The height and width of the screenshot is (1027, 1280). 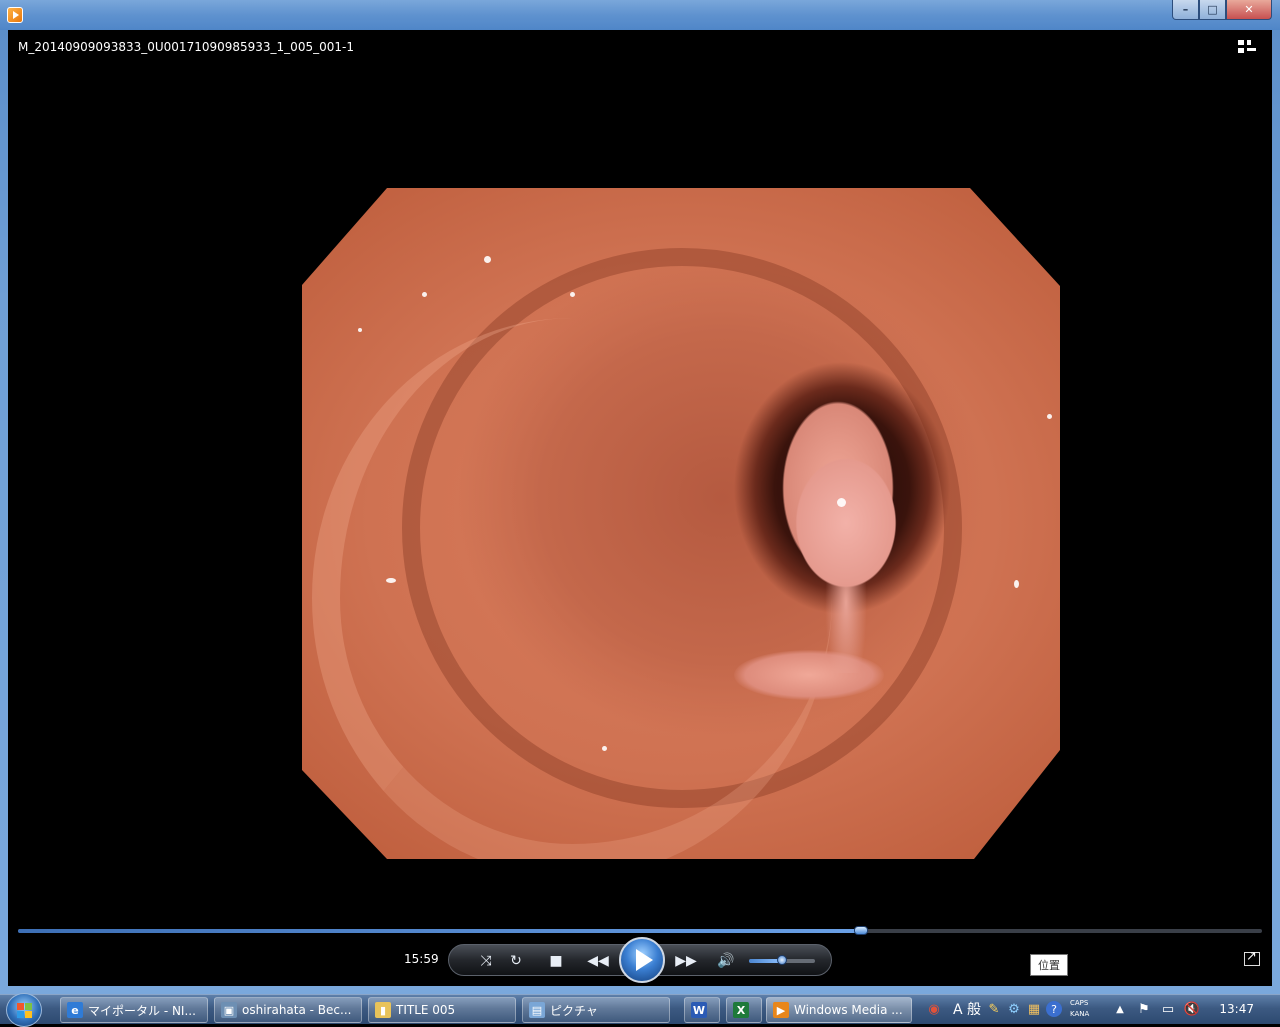 What do you see at coordinates (1212, 10) in the screenshot?
I see `maximize-button: □` at bounding box center [1212, 10].